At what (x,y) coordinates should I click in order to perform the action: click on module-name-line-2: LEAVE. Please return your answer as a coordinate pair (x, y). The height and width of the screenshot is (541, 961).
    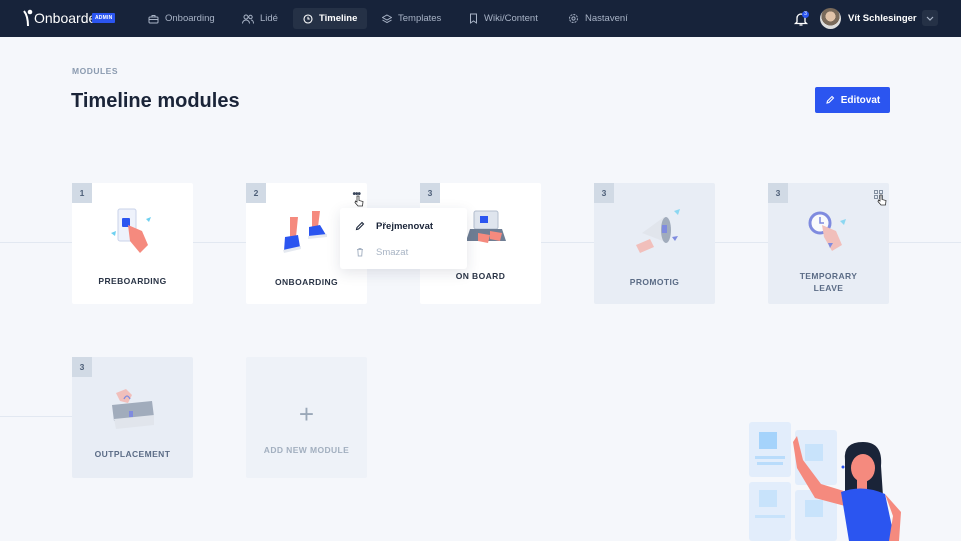
    Looking at the image, I should click on (828, 288).